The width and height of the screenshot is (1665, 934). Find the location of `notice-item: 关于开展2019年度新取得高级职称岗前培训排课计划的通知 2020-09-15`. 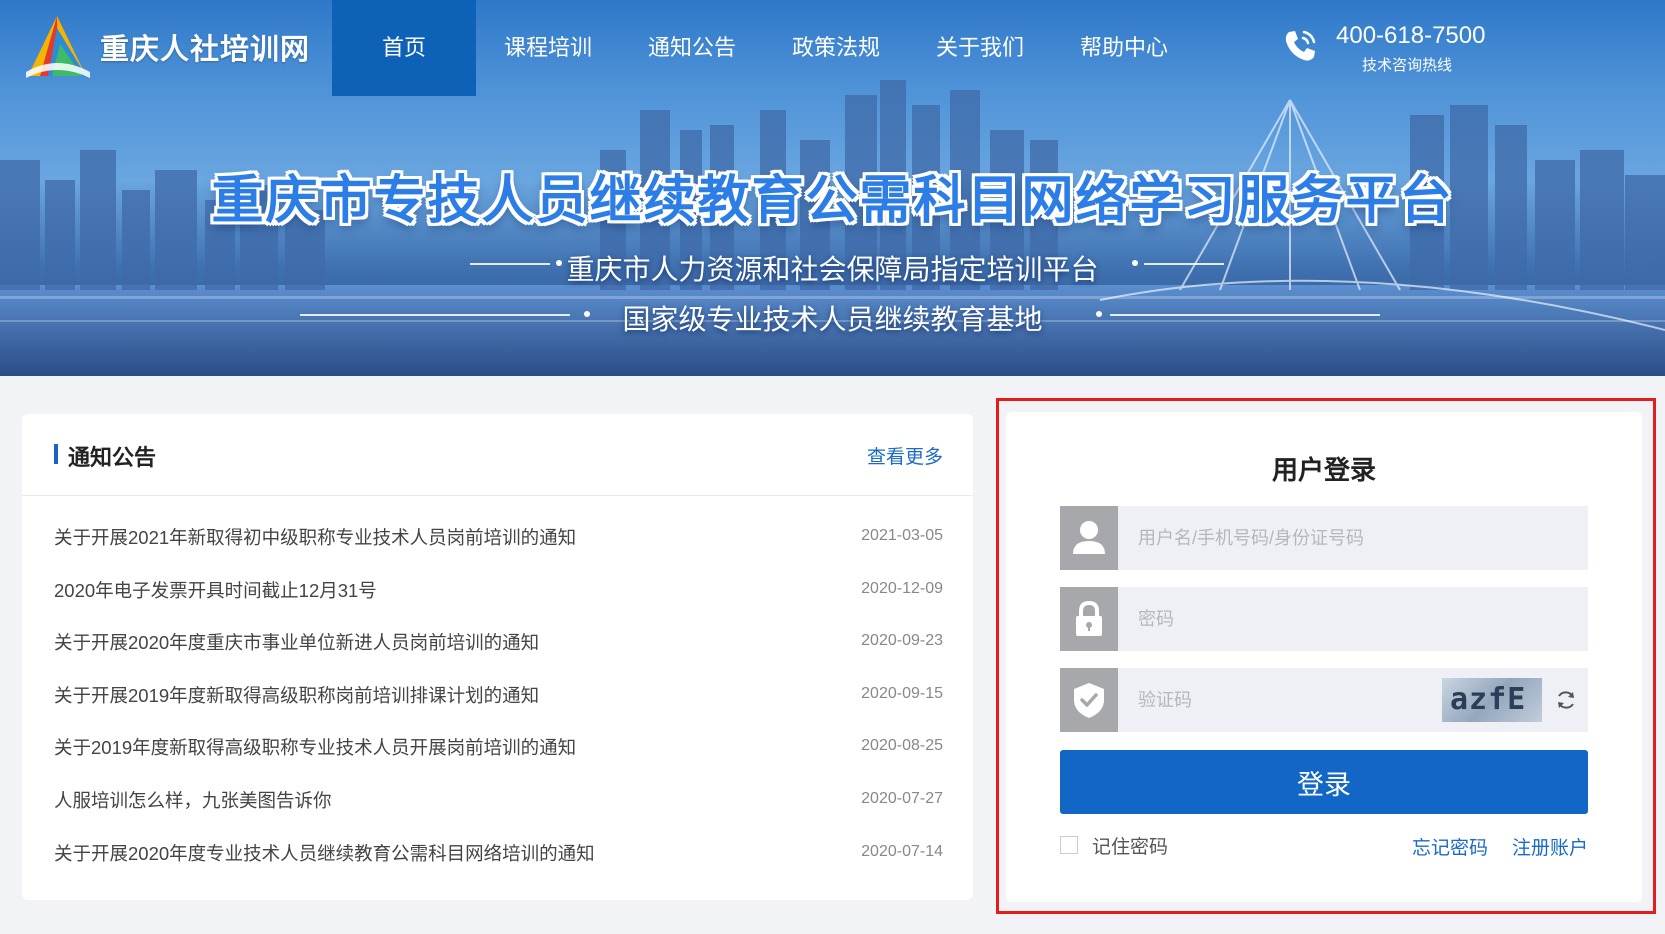

notice-item: 关于开展2019年度新取得高级职称岗前培训排课计划的通知 2020-09-15 is located at coordinates (497, 698).